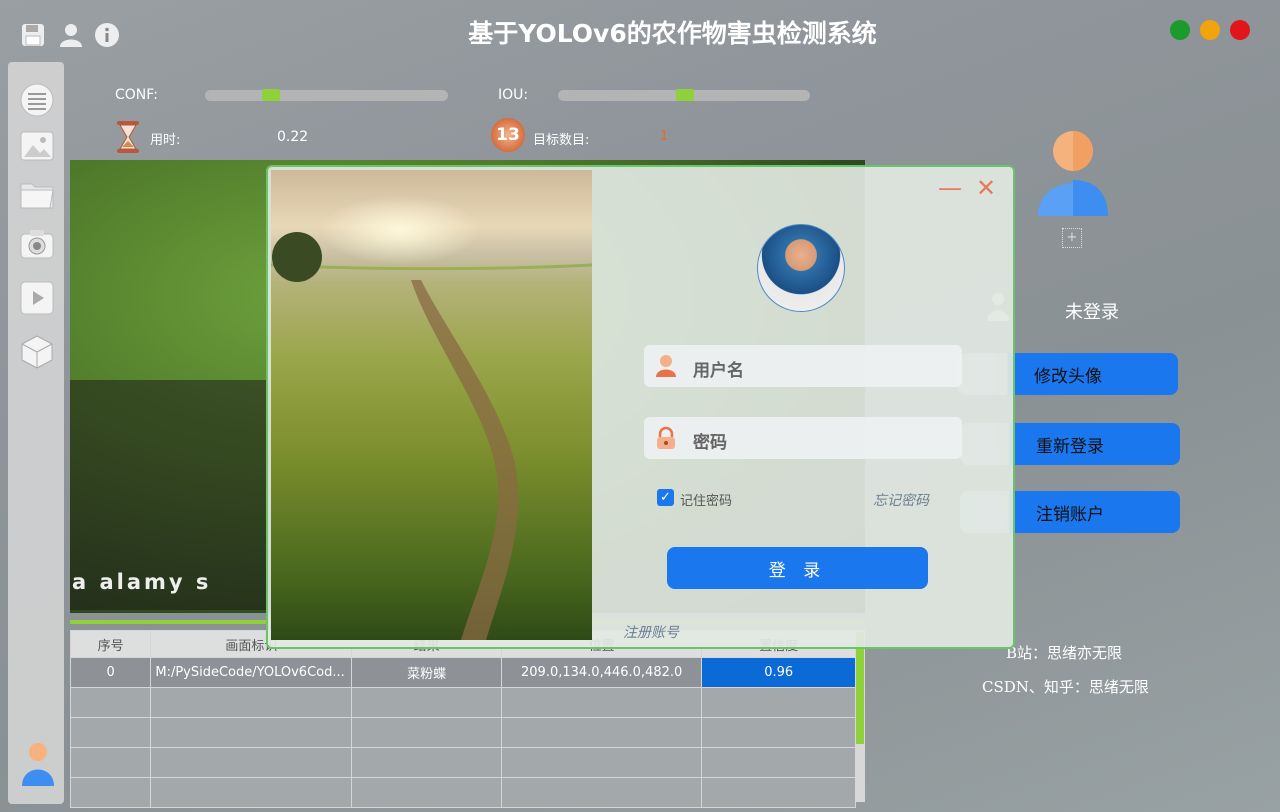 The image size is (1280, 812). What do you see at coordinates (561, 140) in the screenshot?
I see `count-label: 目标数目:` at bounding box center [561, 140].